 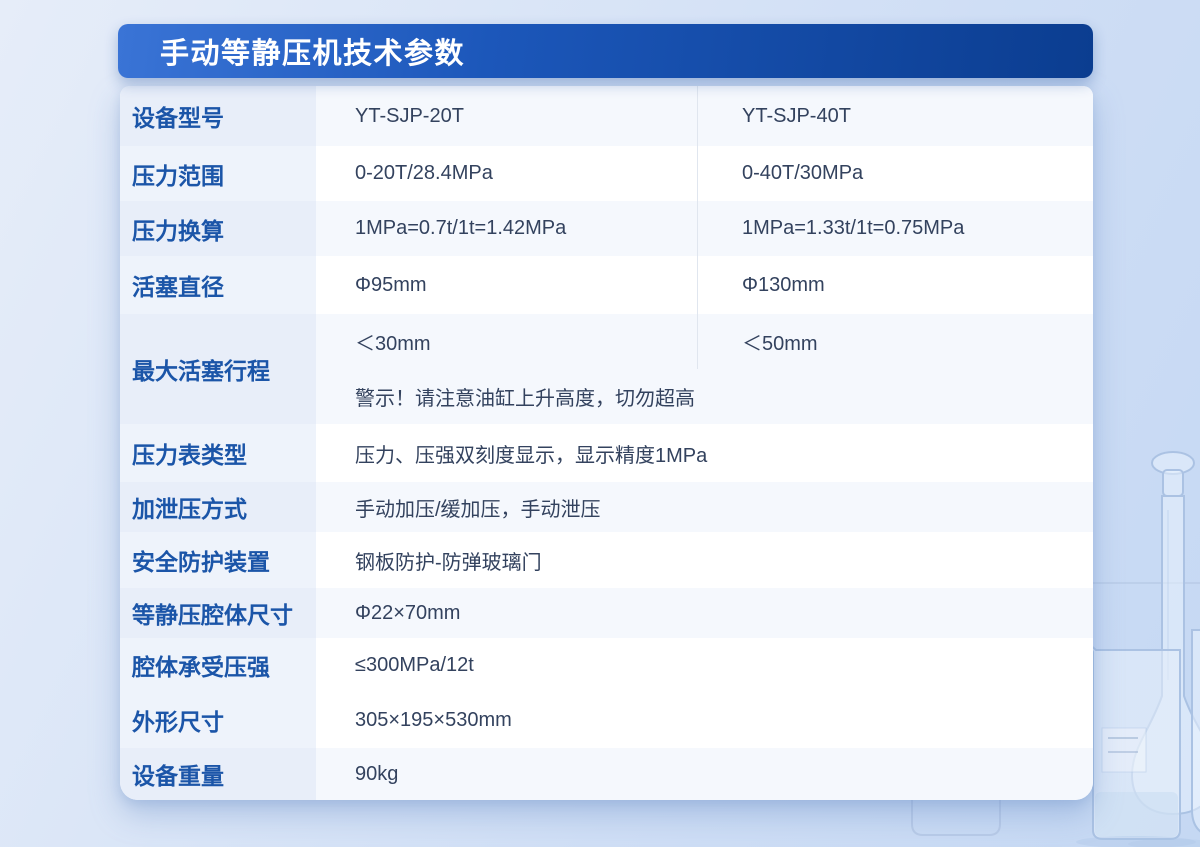 What do you see at coordinates (218, 116) in the screenshot?
I see `row-label: 设备型号` at bounding box center [218, 116].